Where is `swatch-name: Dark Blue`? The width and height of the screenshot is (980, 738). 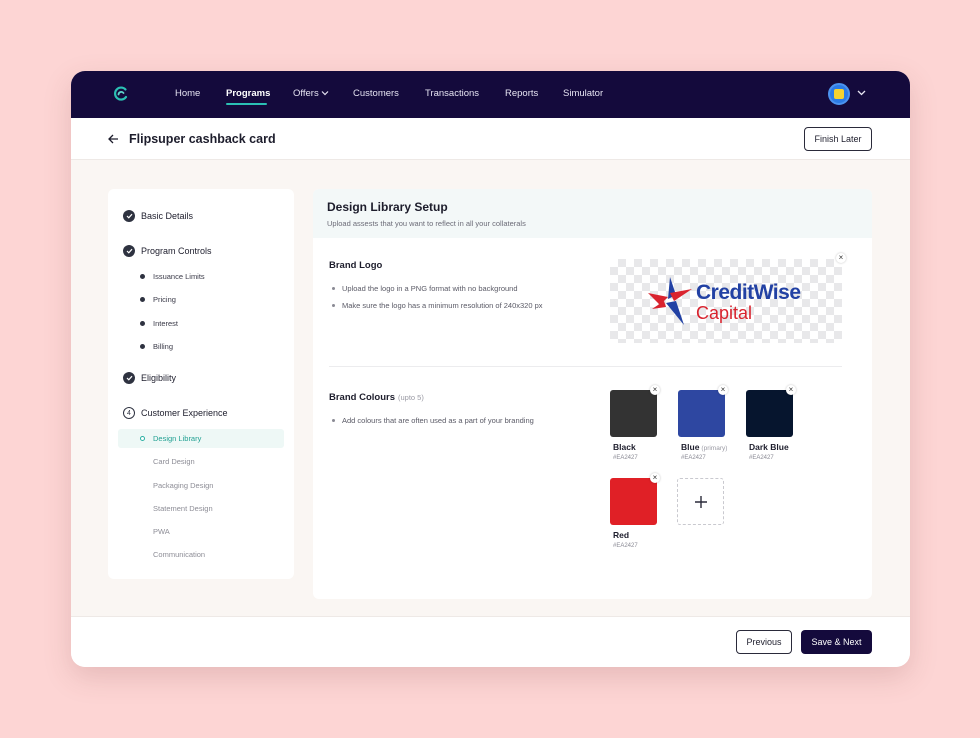 swatch-name: Dark Blue is located at coordinates (769, 447).